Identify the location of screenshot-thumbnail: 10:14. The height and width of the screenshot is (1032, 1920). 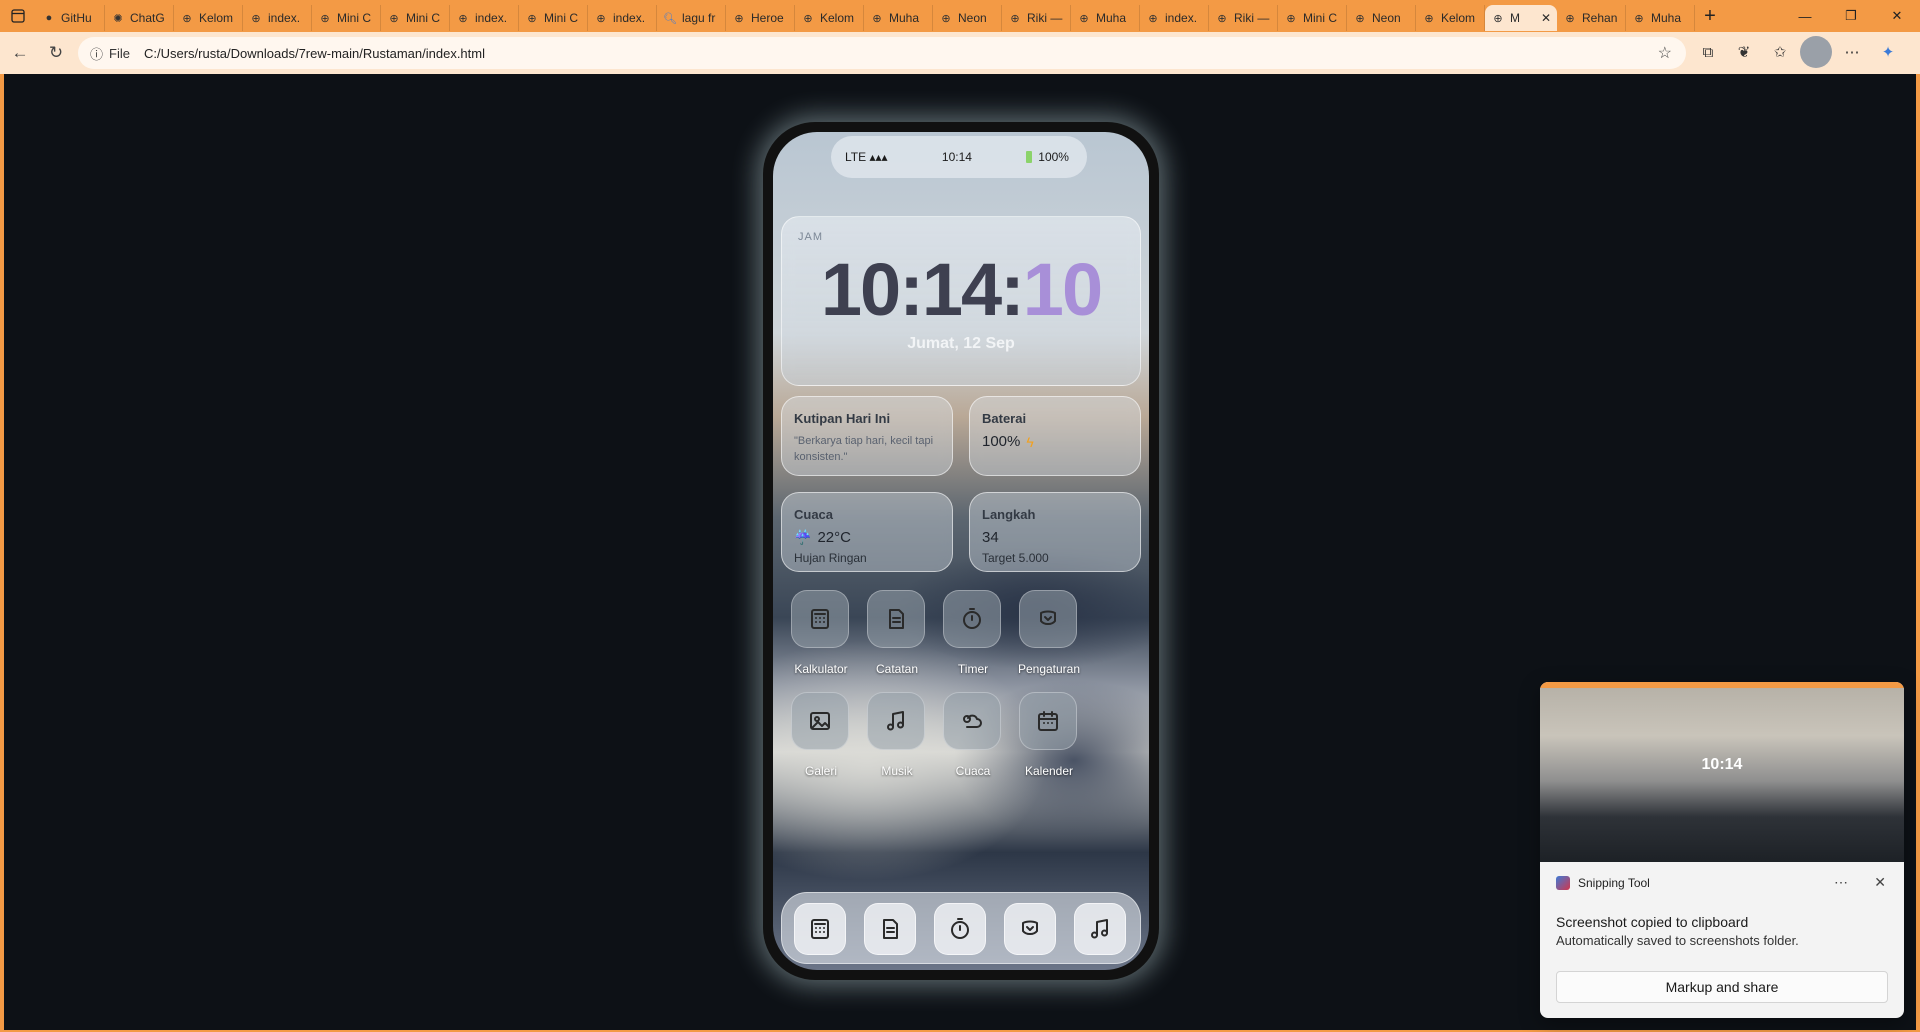
(1722, 772).